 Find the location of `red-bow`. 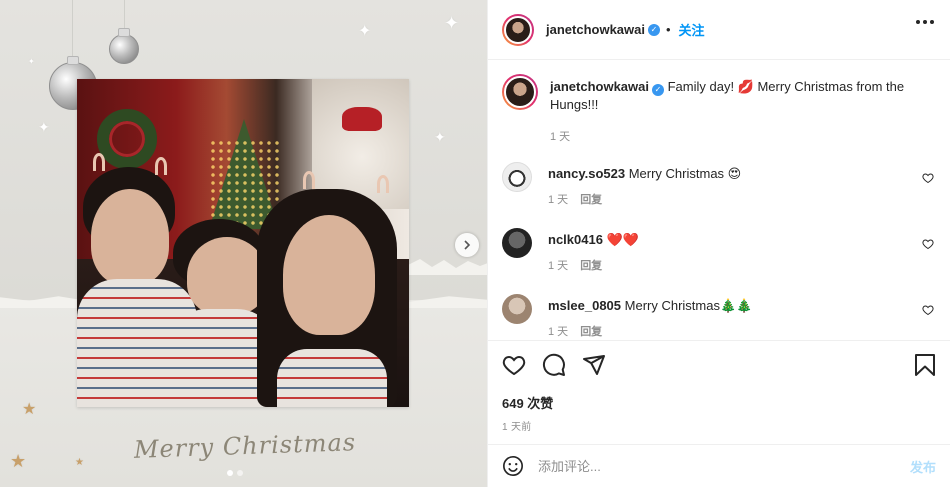

red-bow is located at coordinates (362, 119).